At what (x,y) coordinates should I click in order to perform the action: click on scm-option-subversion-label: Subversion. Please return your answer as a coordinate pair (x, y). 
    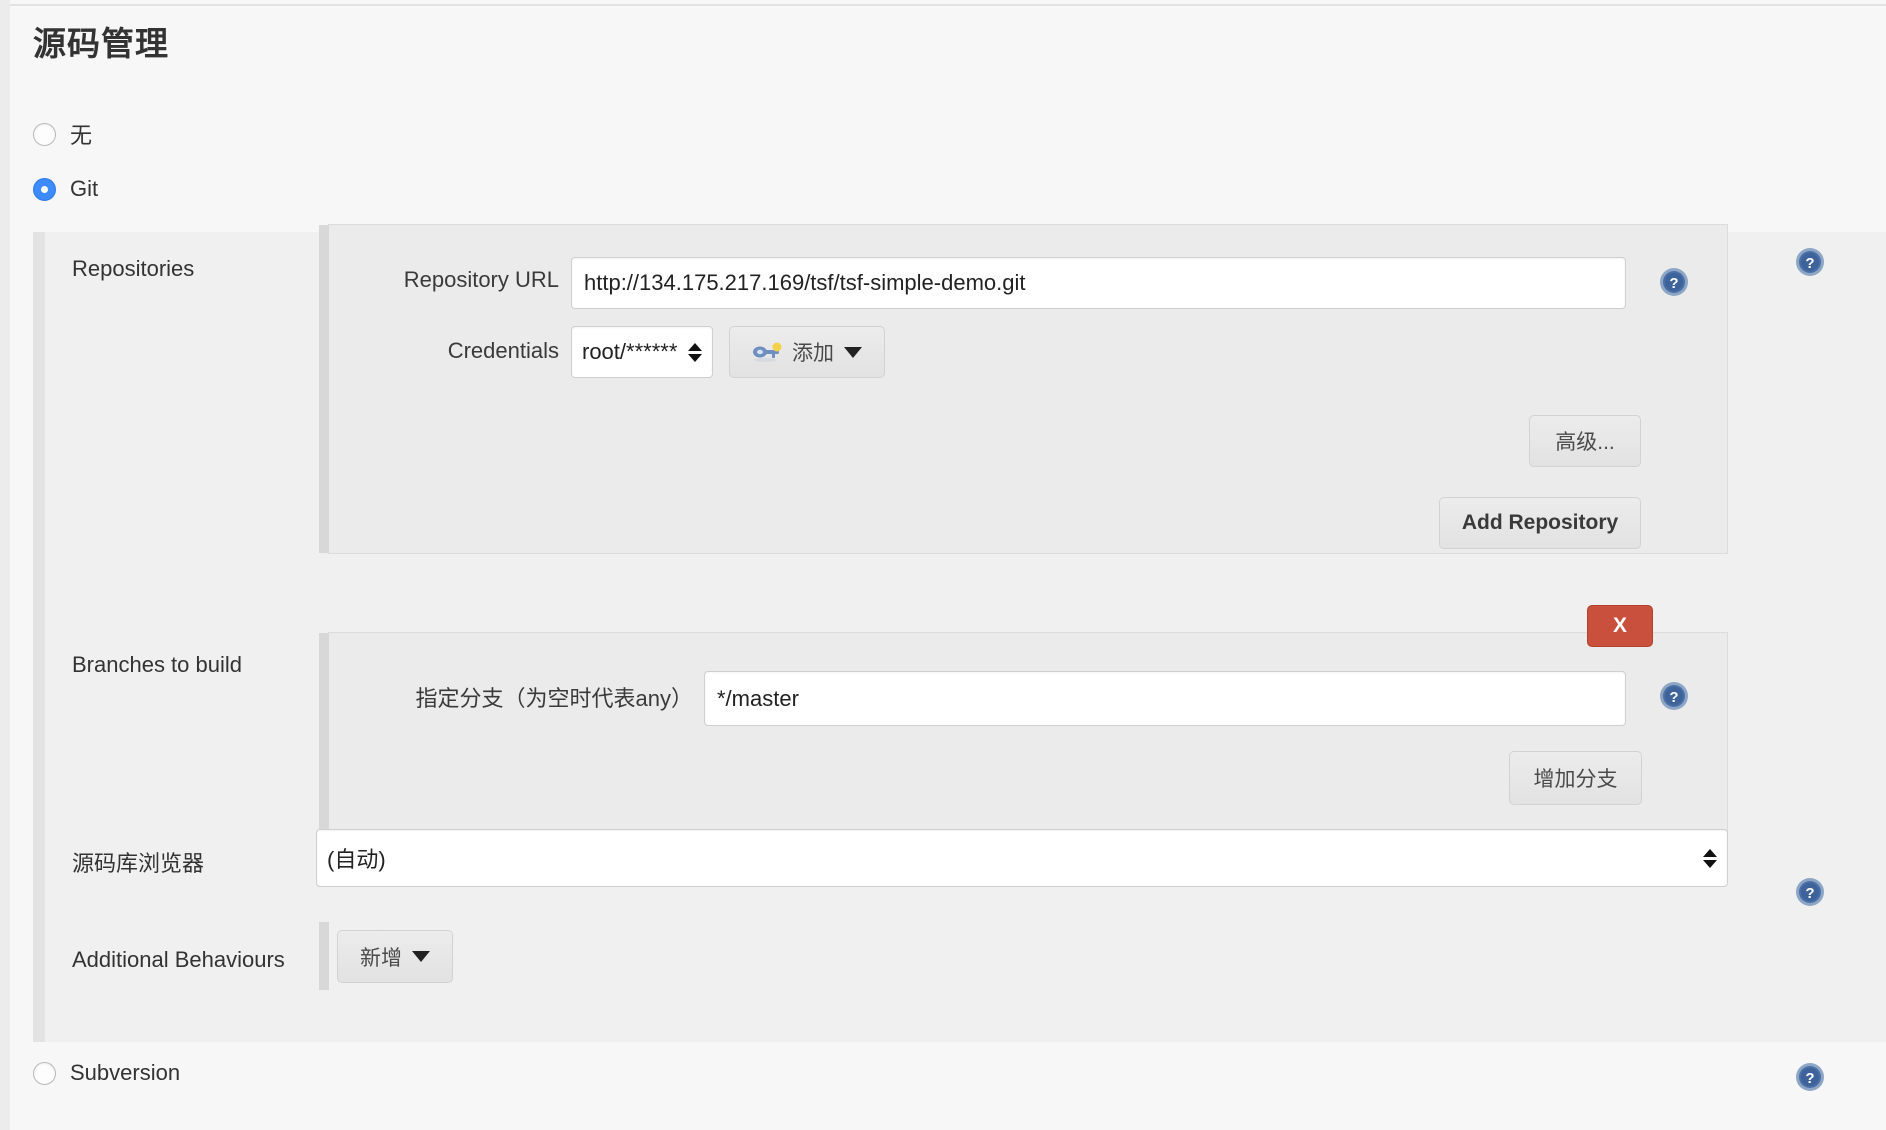
    Looking at the image, I should click on (125, 1072).